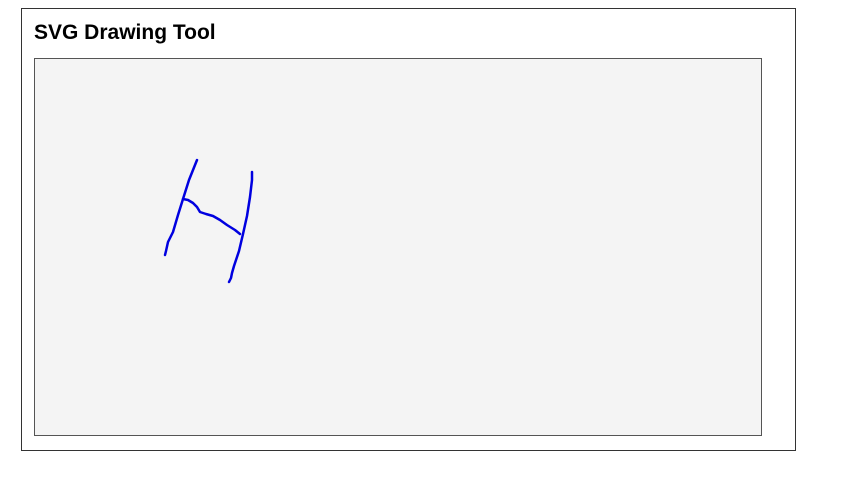 This screenshot has width=856, height=491. What do you see at coordinates (211, 216) in the screenshot?
I see `crossbar-stroke` at bounding box center [211, 216].